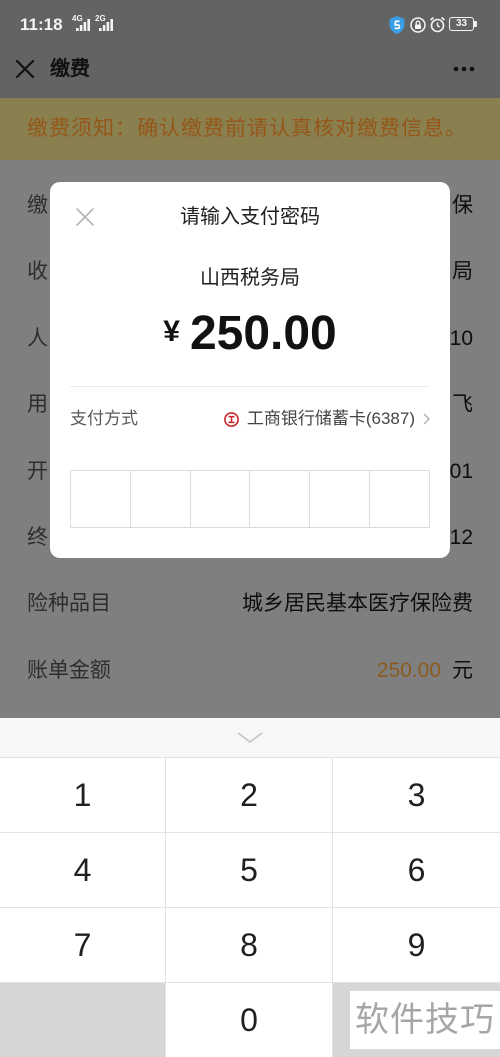 Image resolution: width=500 pixels, height=1057 pixels. I want to click on bill-amount-value: 250.00, so click(408, 670).